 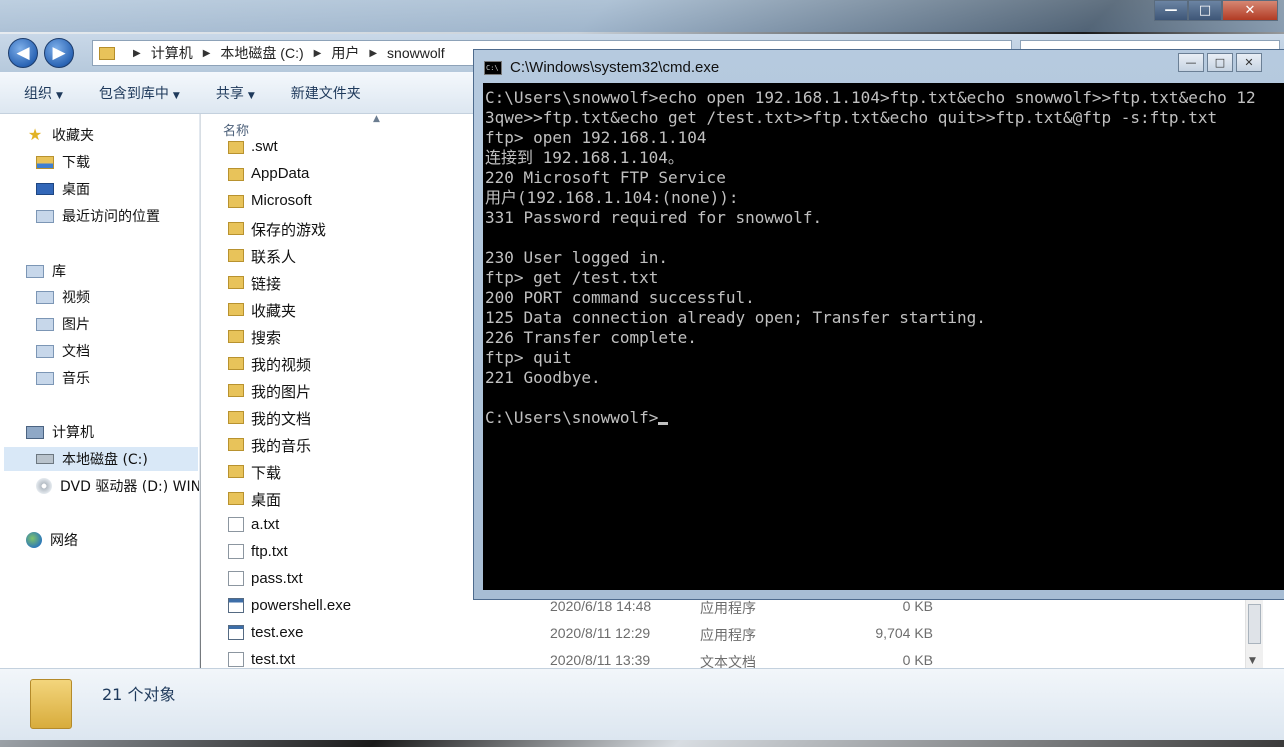 I want to click on console-line-text: 221 Goodbye., so click(x=543, y=377).